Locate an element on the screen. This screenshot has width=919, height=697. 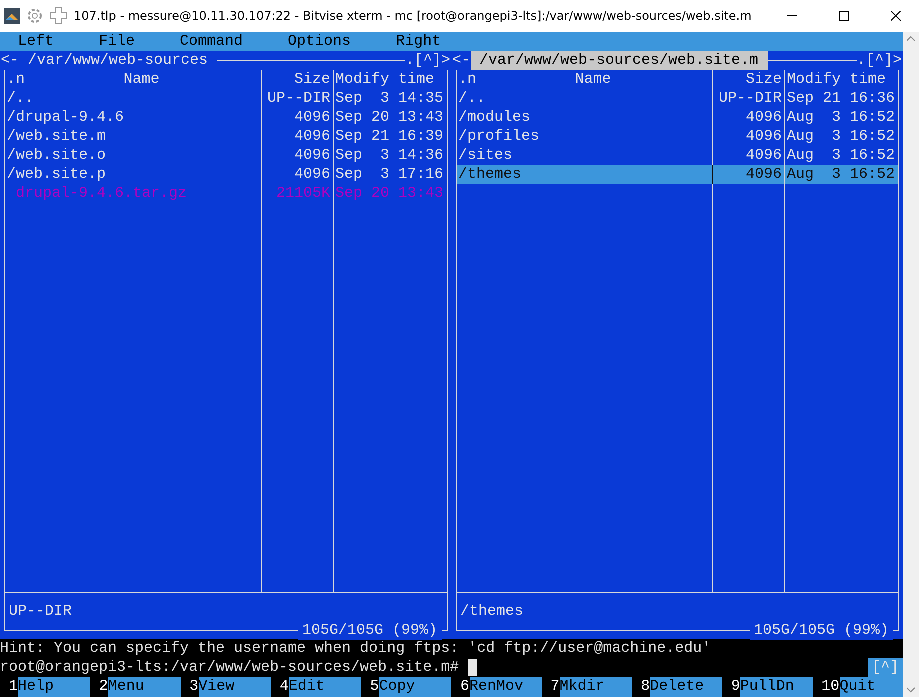
file-row: /web.site.p 4096 Sep 3 17:16 is located at coordinates (225, 174).